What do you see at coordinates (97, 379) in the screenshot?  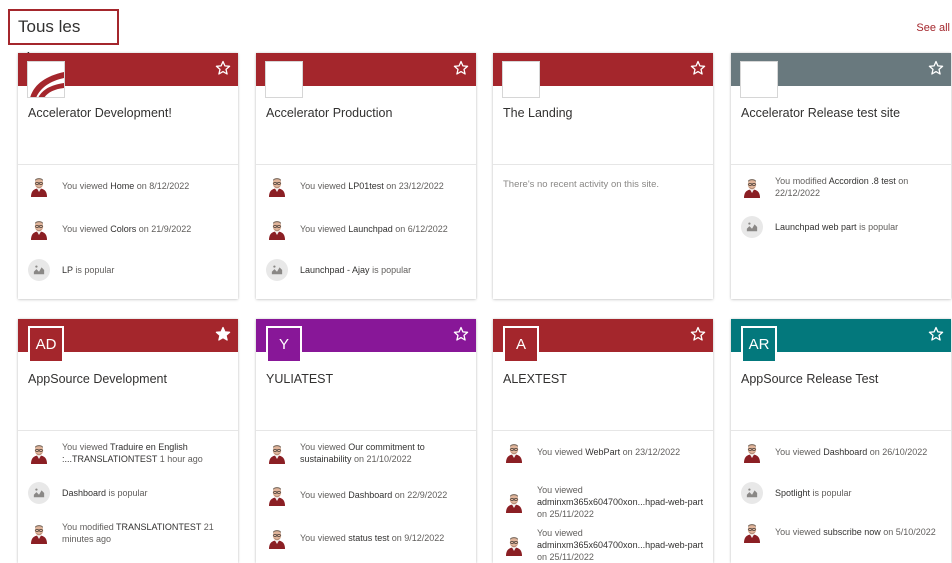 I see `site-name: AppSource Development` at bounding box center [97, 379].